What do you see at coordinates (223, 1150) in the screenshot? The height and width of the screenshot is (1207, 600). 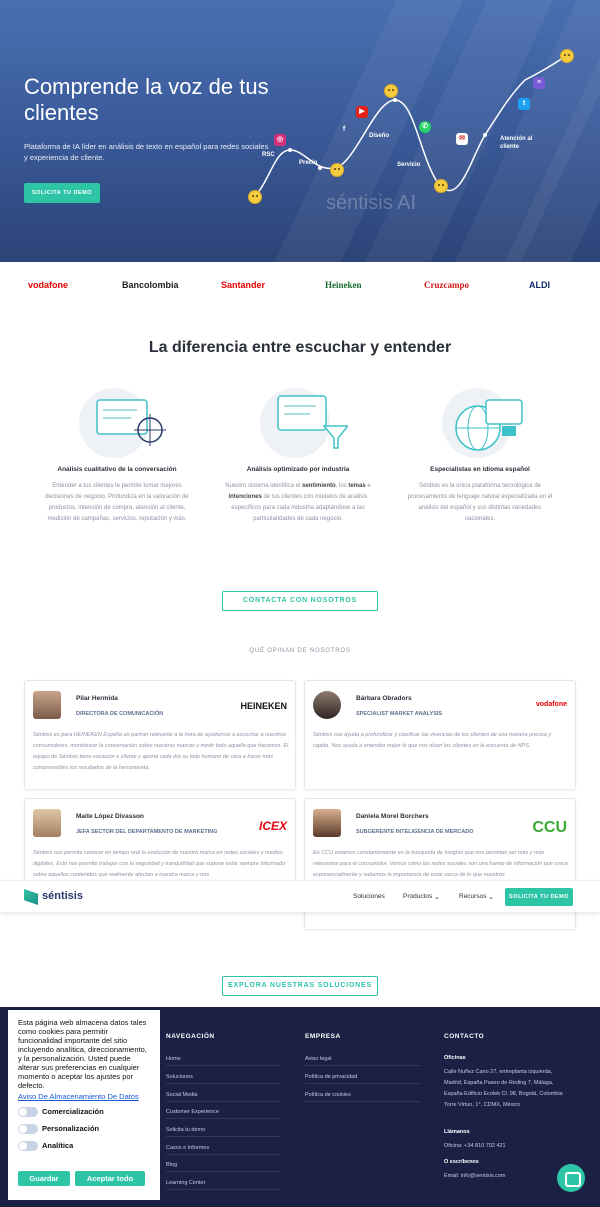 I see `footer-link: Casos e Informes` at bounding box center [223, 1150].